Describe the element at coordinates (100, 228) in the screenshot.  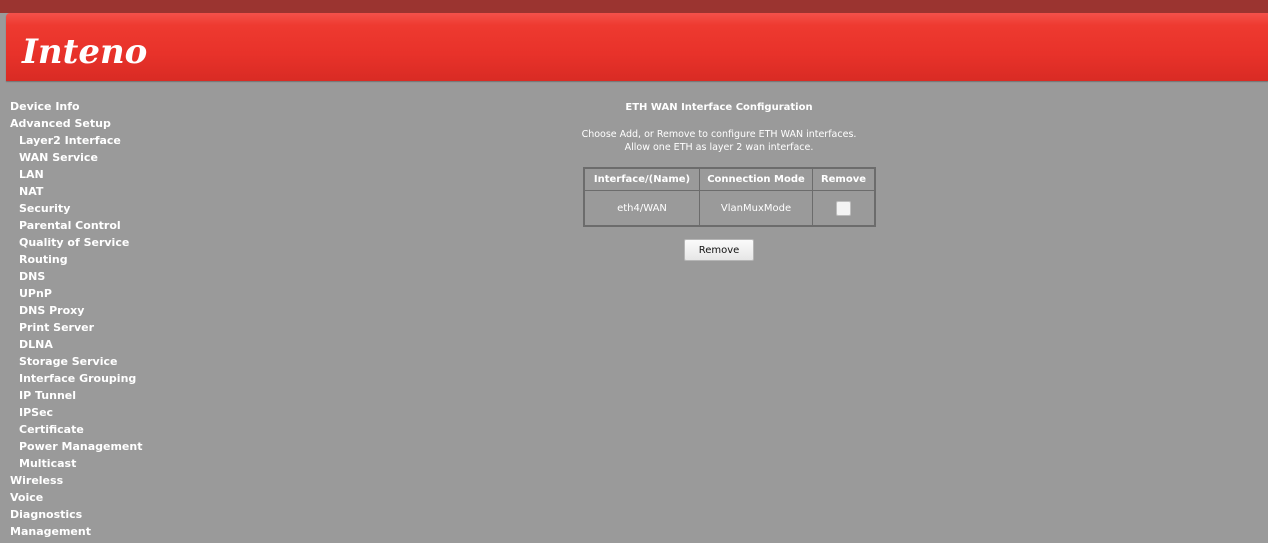
I see `sidebar-item-parental-control: Parental Control` at that location.